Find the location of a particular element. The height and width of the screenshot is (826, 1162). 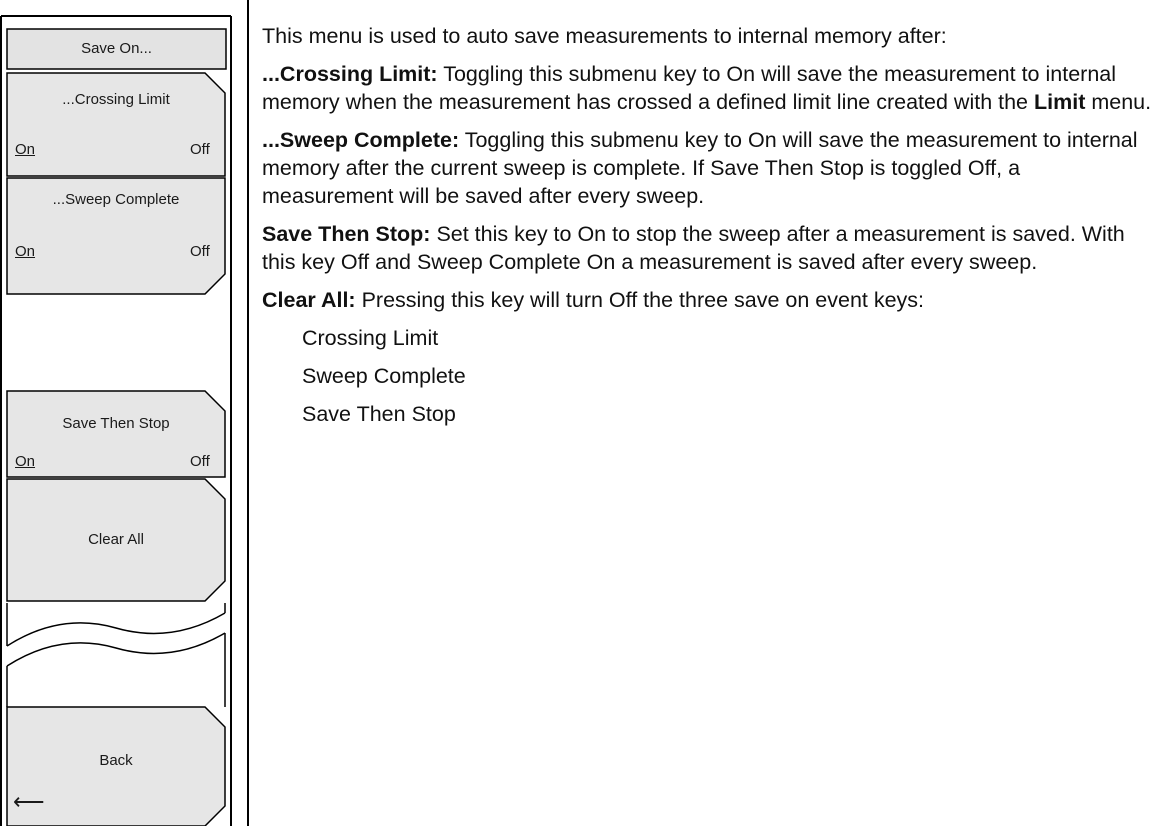

crossing-limit-term: ...Crossing Limit: is located at coordinates (350, 74).